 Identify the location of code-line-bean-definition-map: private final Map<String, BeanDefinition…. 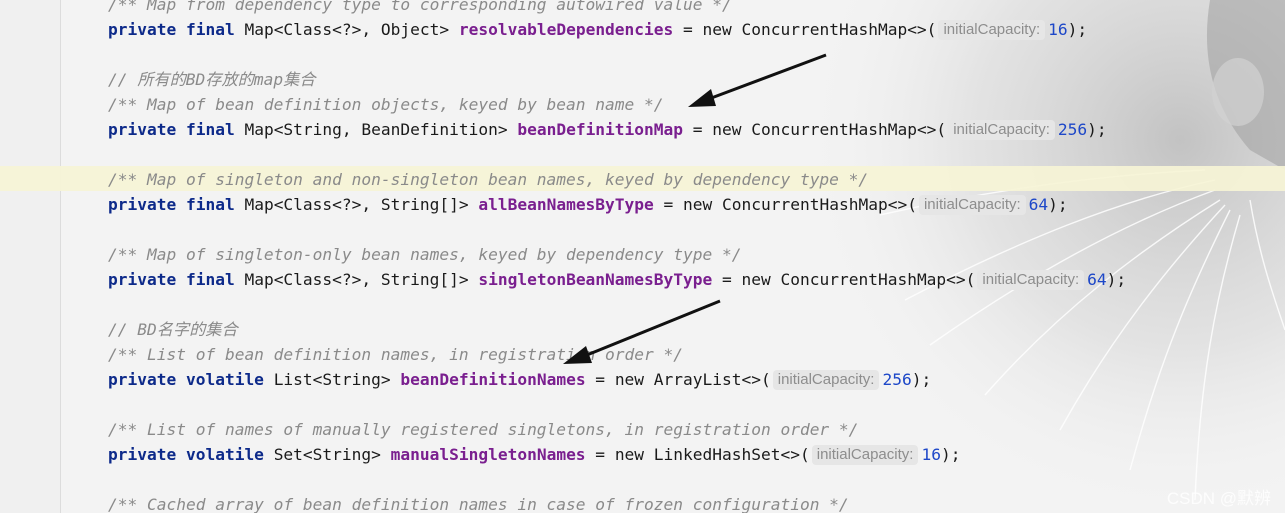
(607, 130).